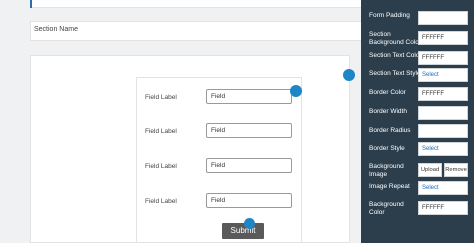 This screenshot has width=474, height=243. What do you see at coordinates (443, 188) in the screenshot?
I see `image-repeat-select: Select` at bounding box center [443, 188].